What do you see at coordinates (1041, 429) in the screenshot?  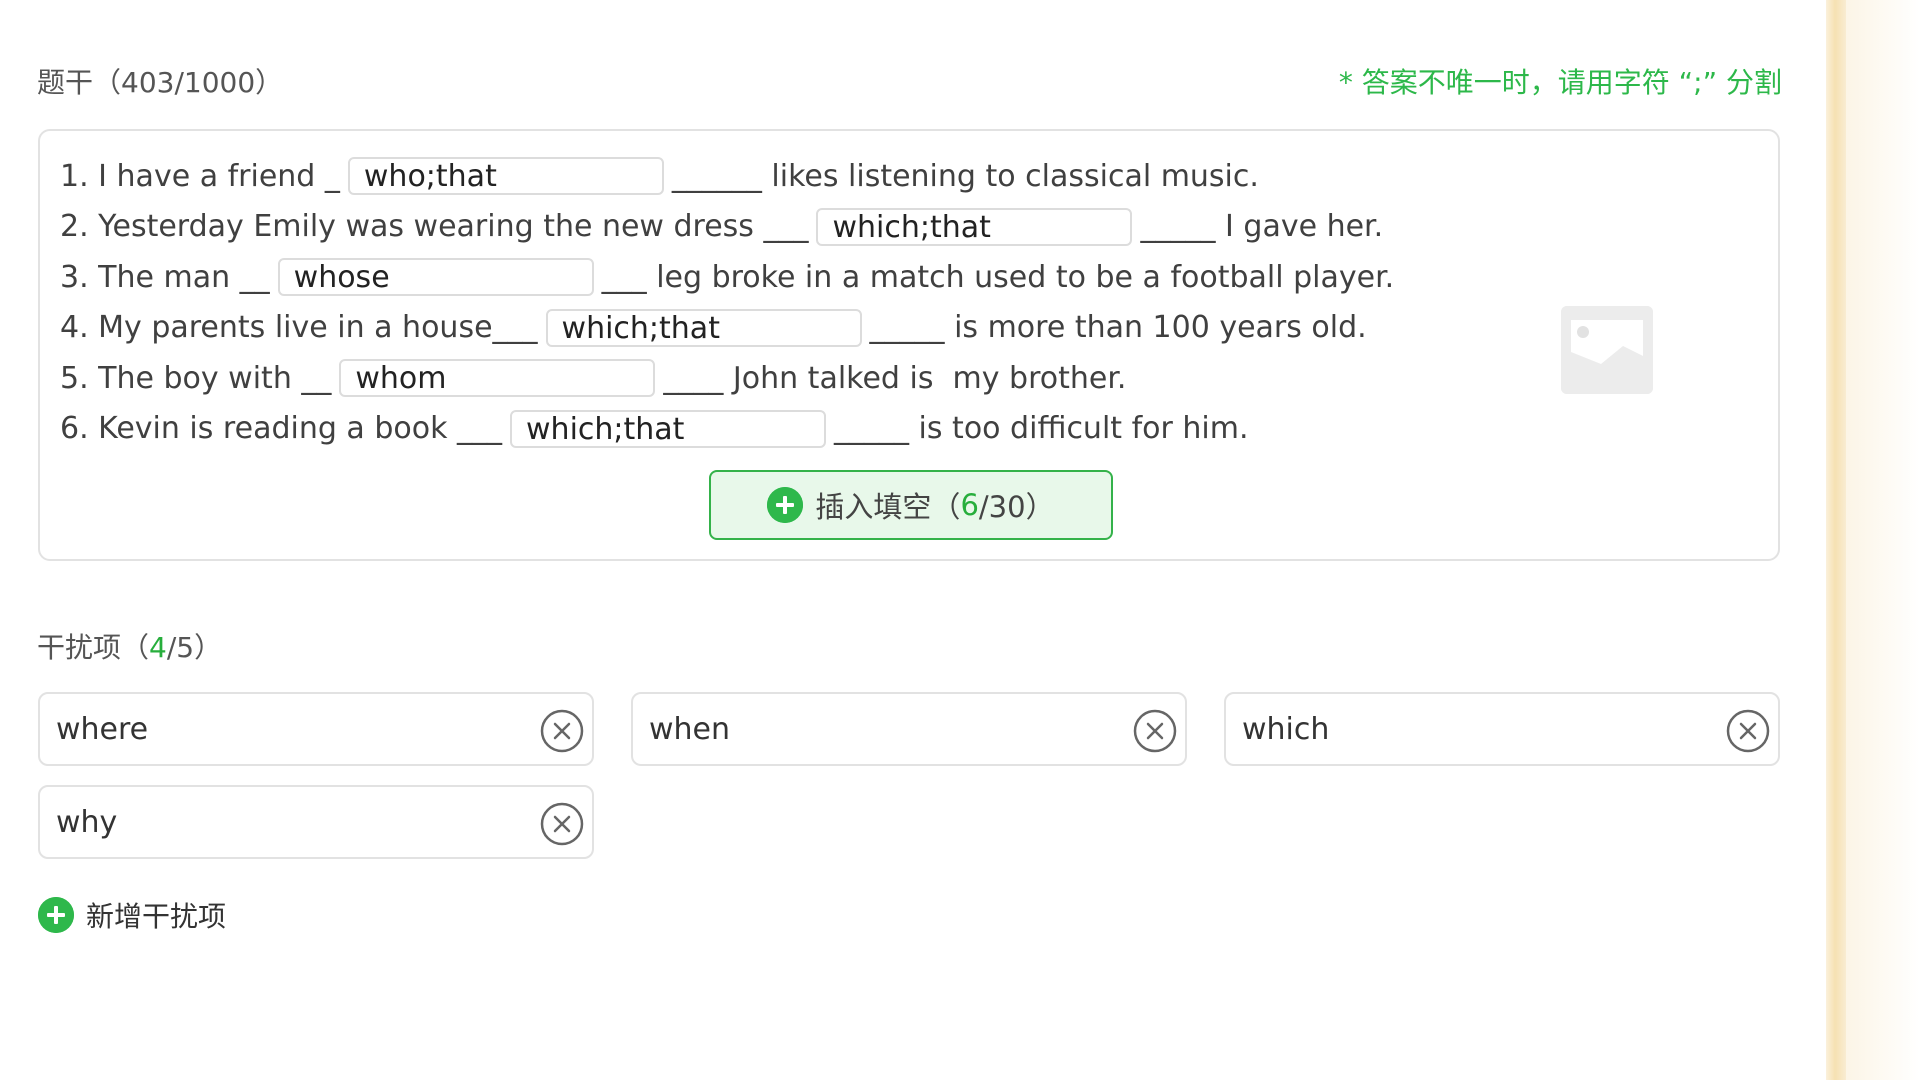 I see `stem-line-suffix: _____ is too difficult for him.` at bounding box center [1041, 429].